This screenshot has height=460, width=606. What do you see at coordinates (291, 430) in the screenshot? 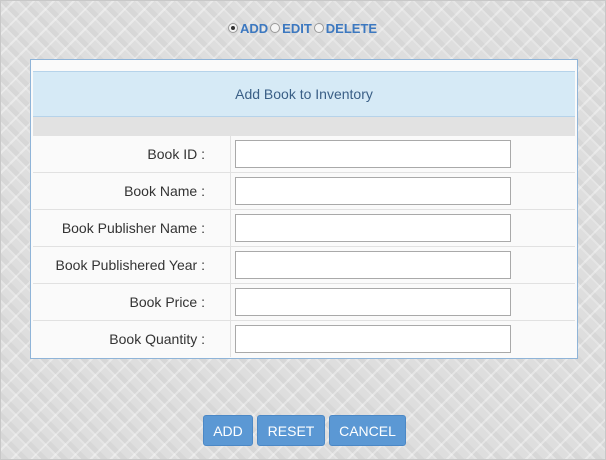
I see `reset-button: RESET` at bounding box center [291, 430].